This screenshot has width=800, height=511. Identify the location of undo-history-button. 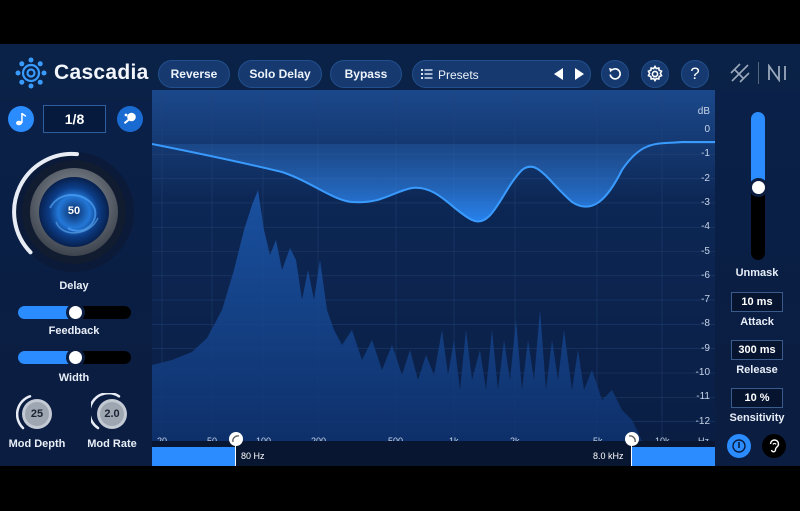
(615, 74).